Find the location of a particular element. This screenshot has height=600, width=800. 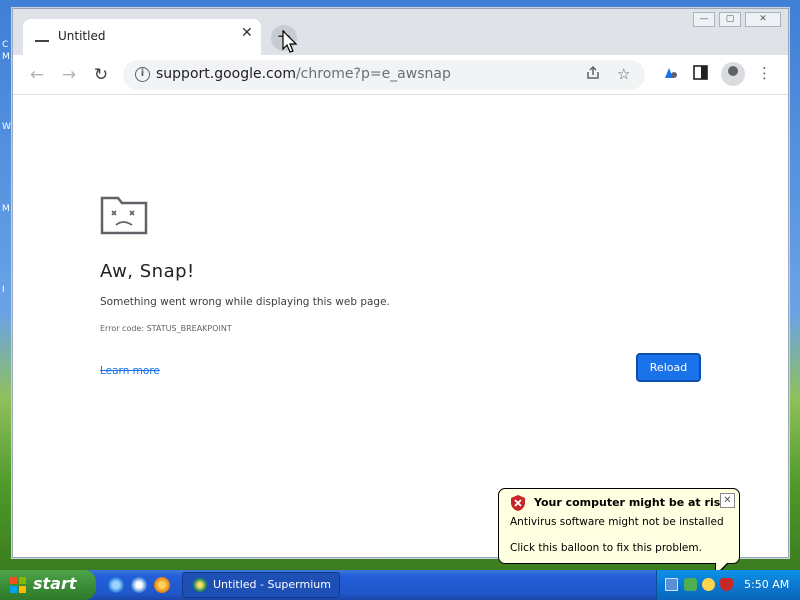

security-center-icon is located at coordinates (726, 584).